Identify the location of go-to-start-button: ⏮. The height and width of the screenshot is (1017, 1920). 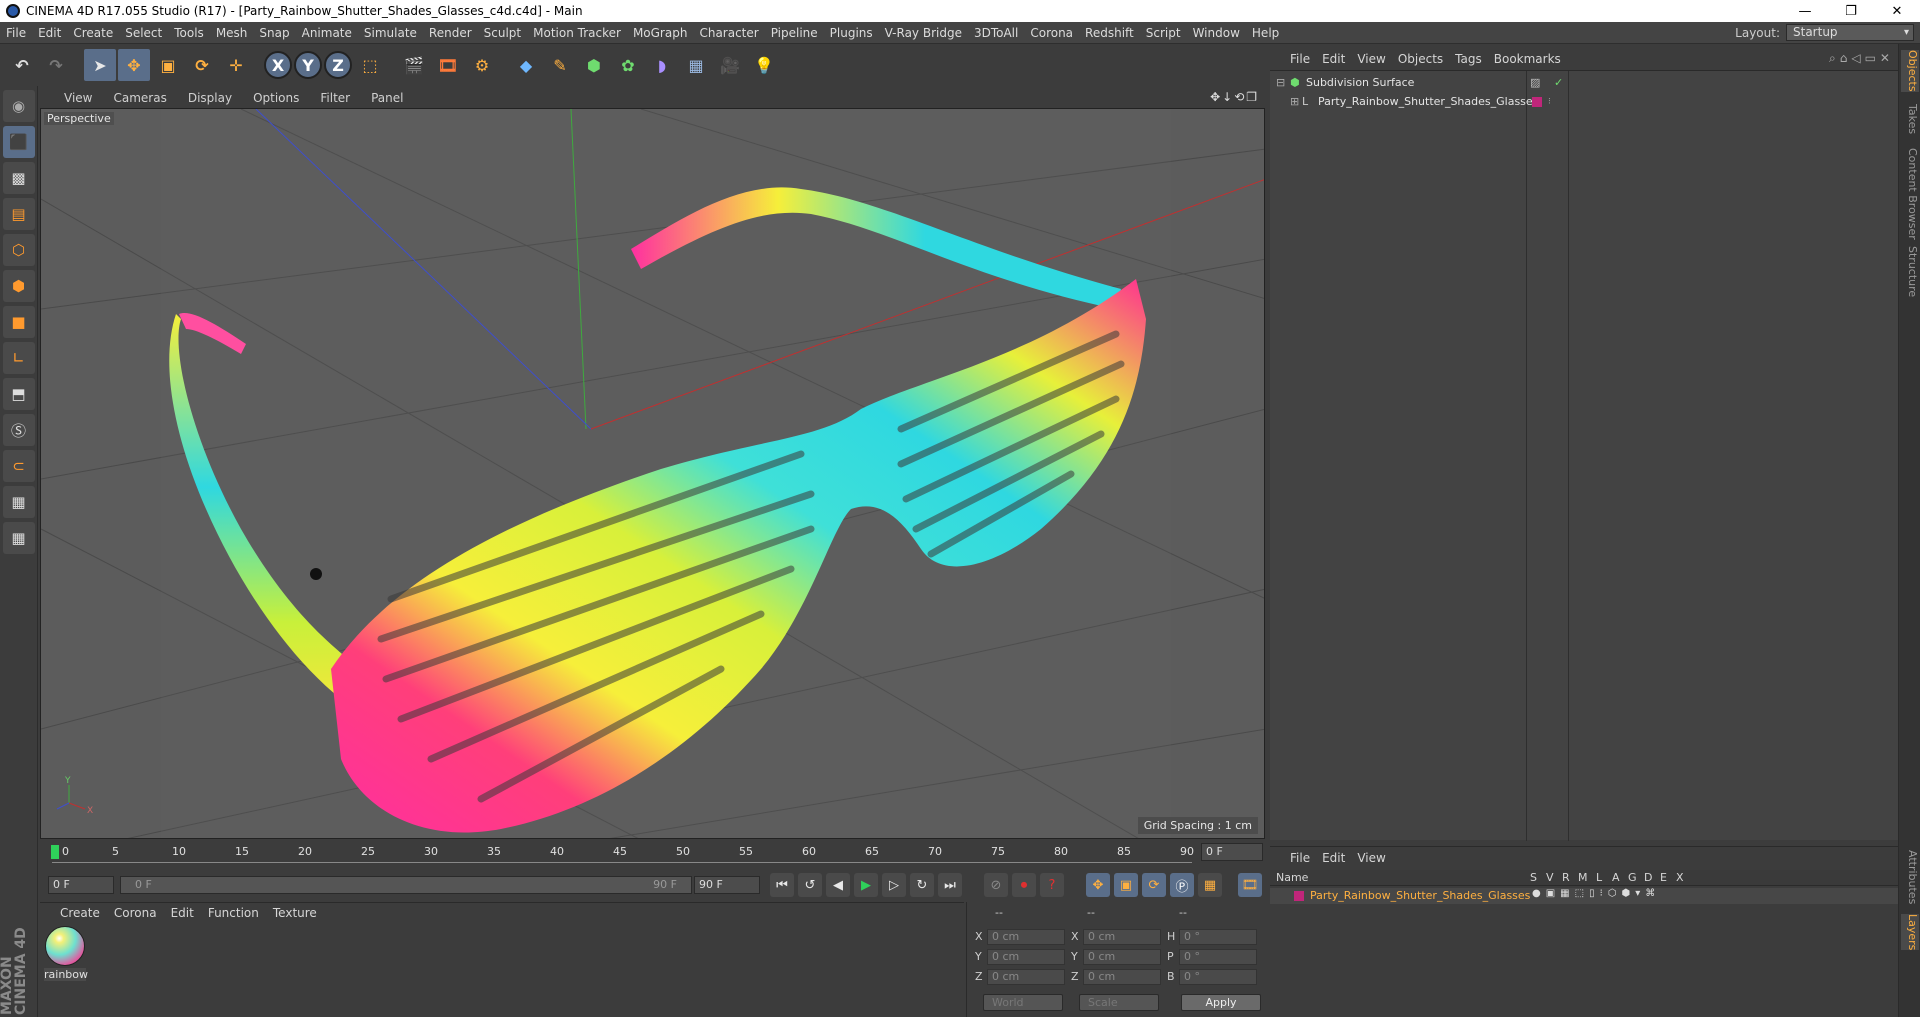
(782, 885).